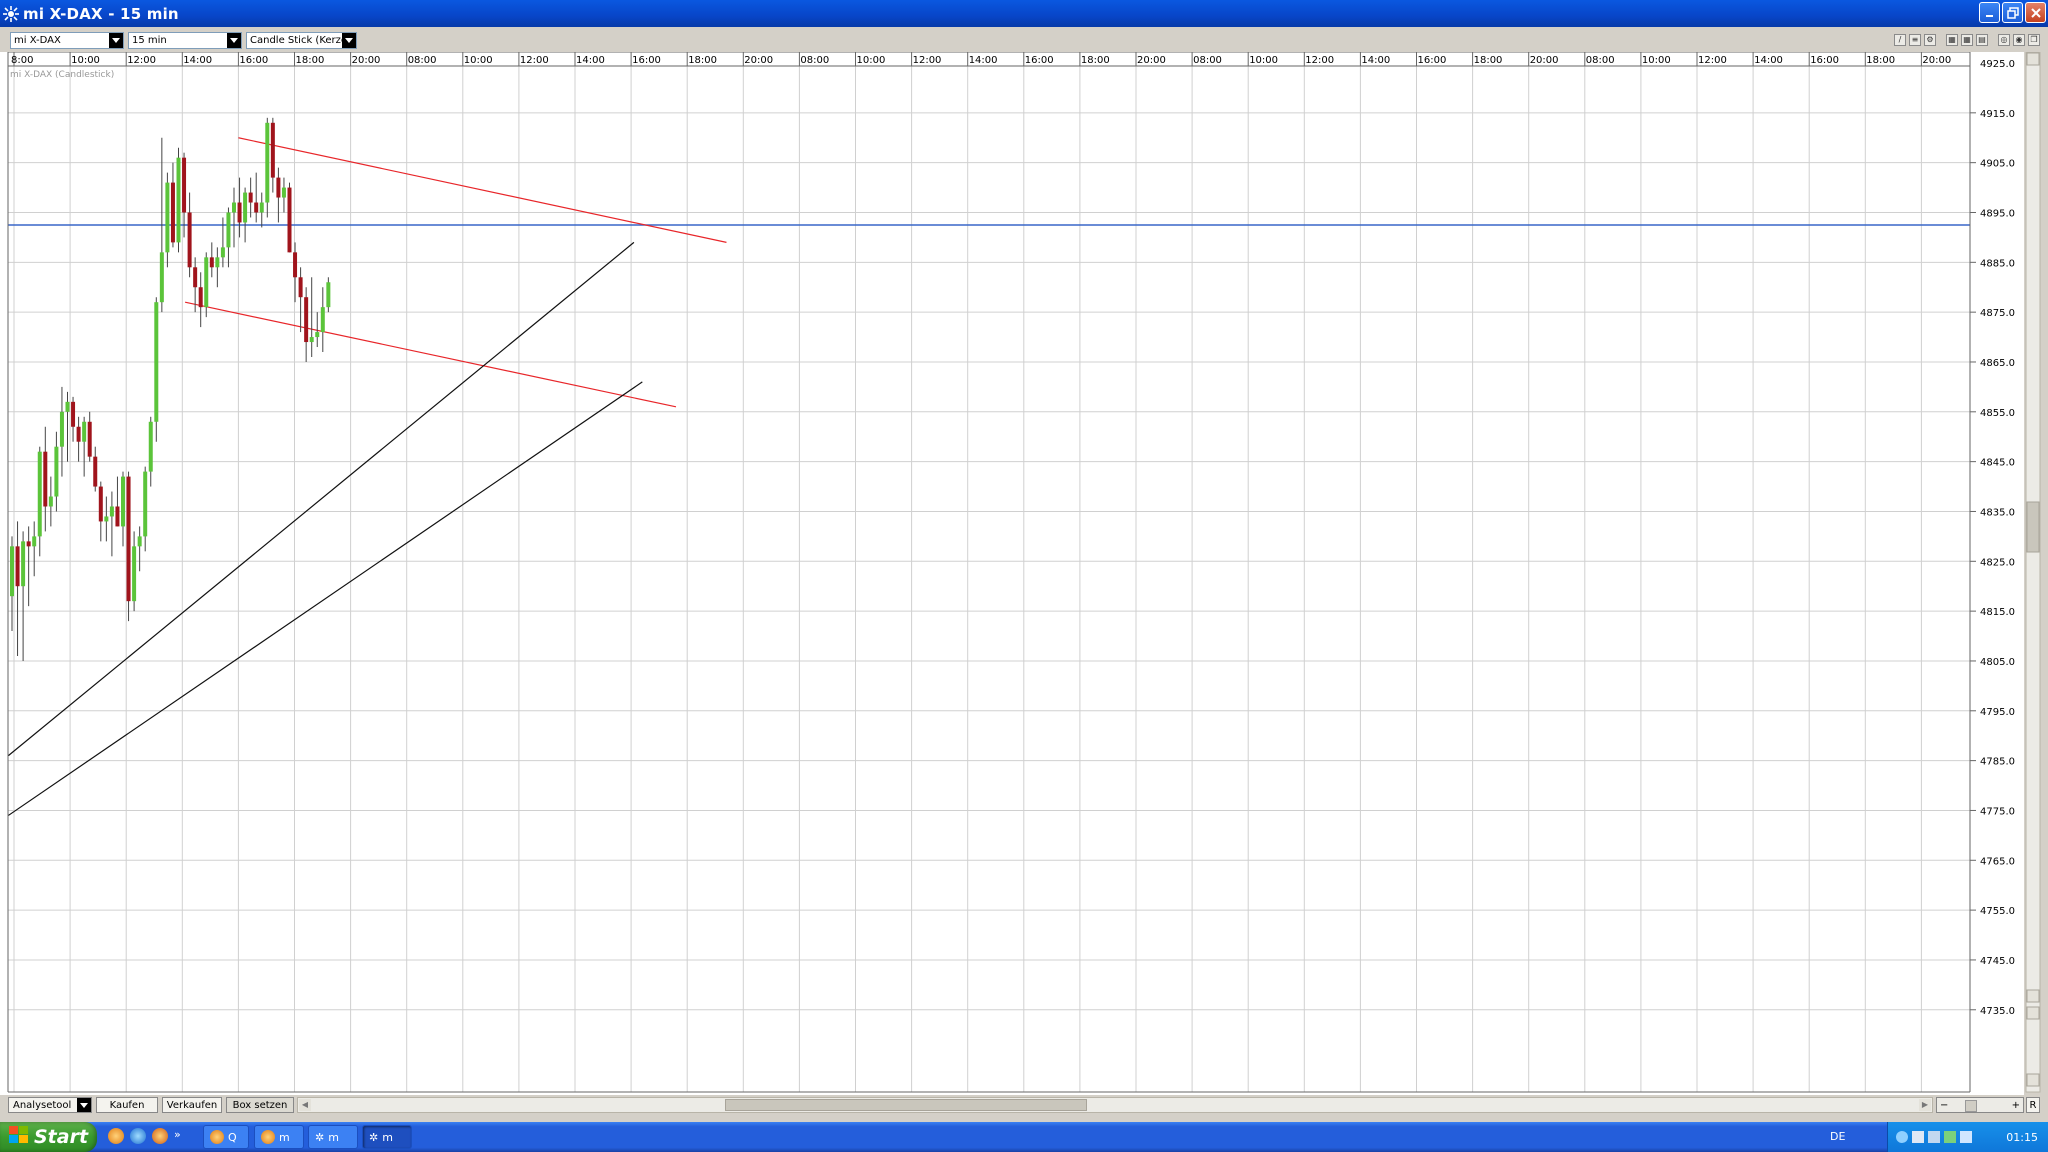 The width and height of the screenshot is (2048, 1152). Describe the element at coordinates (149, 40) in the screenshot. I see `interval-select-value: 15 min` at that location.